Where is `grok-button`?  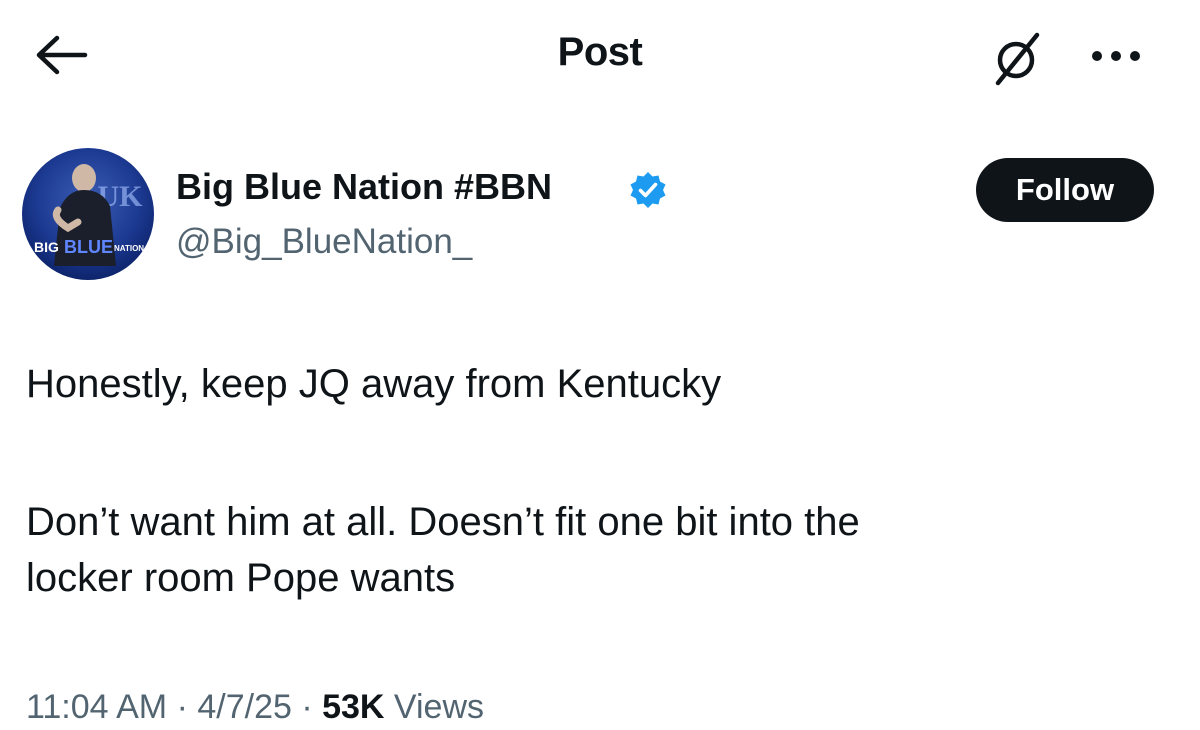 grok-button is located at coordinates (1017, 58).